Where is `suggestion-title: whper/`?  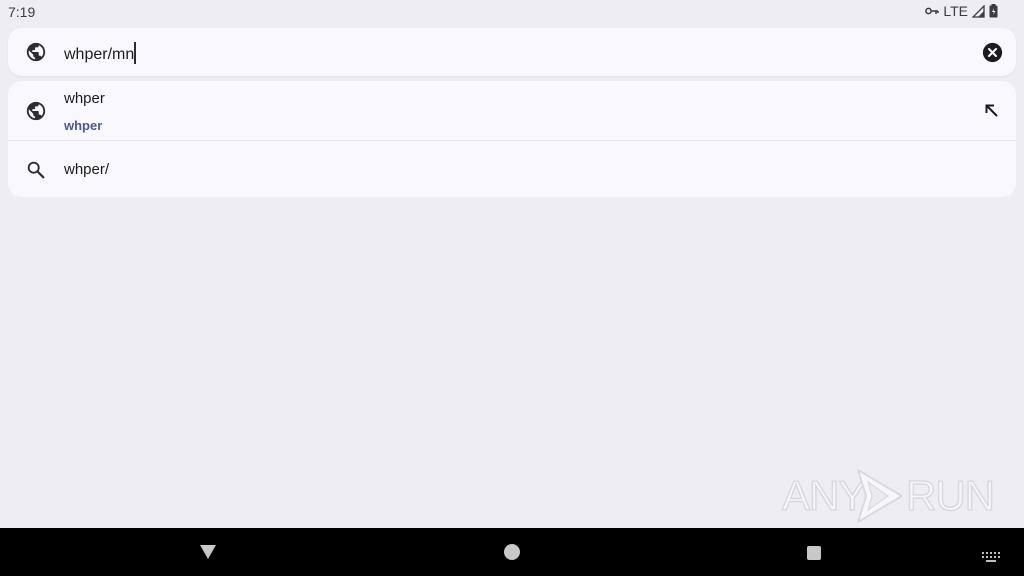
suggestion-title: whper/ is located at coordinates (87, 169).